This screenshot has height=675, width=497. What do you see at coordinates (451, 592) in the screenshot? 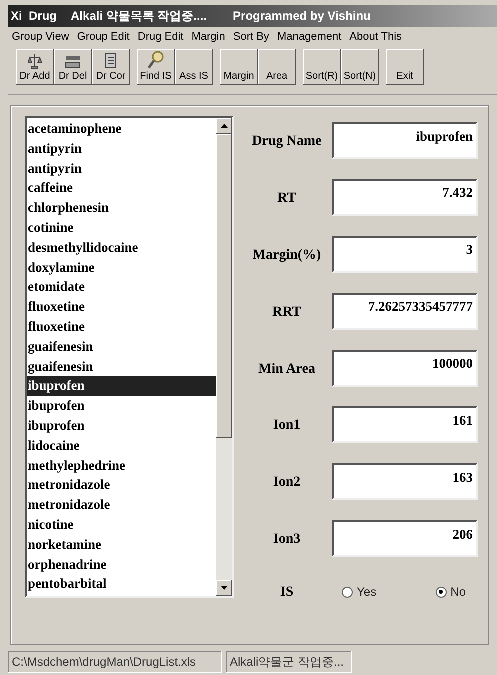
I see `radio-option: No` at bounding box center [451, 592].